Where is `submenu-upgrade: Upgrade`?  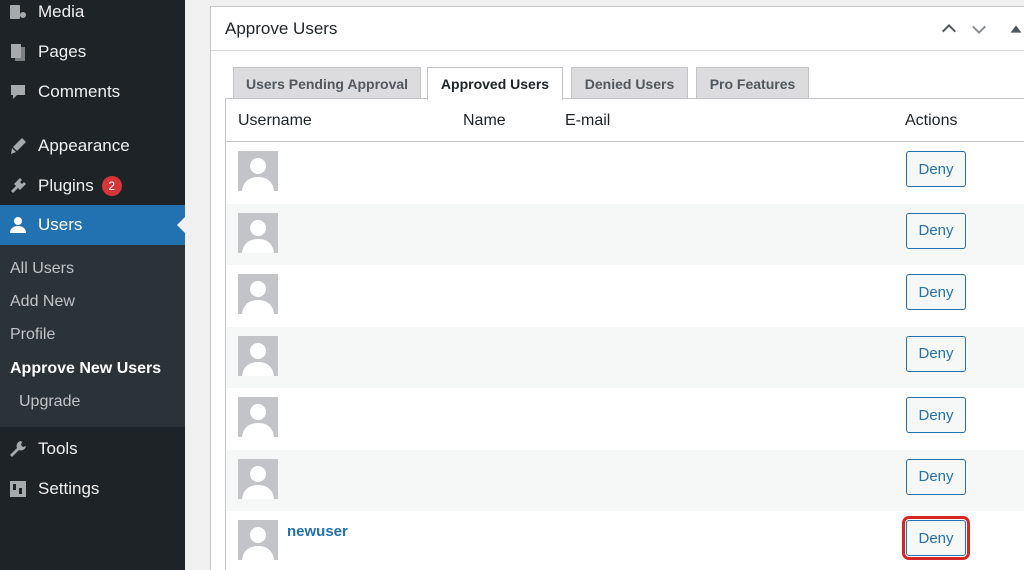
submenu-upgrade: Upgrade is located at coordinates (49, 402).